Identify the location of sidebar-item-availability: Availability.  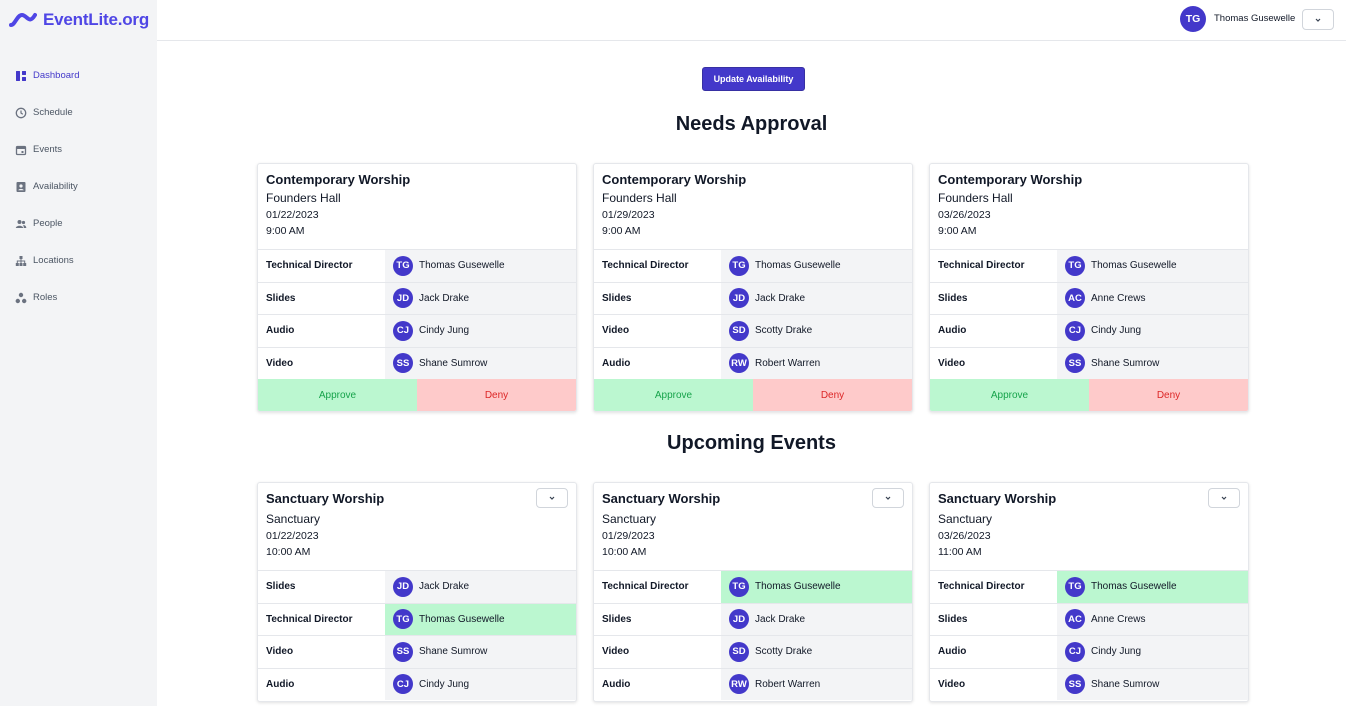
(78, 186).